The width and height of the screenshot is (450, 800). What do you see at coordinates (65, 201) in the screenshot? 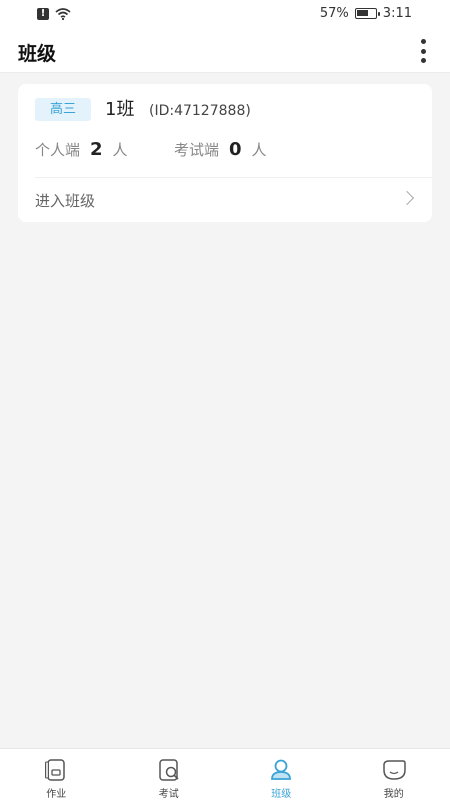
I see `enter-class-label: 进入班级` at bounding box center [65, 201].